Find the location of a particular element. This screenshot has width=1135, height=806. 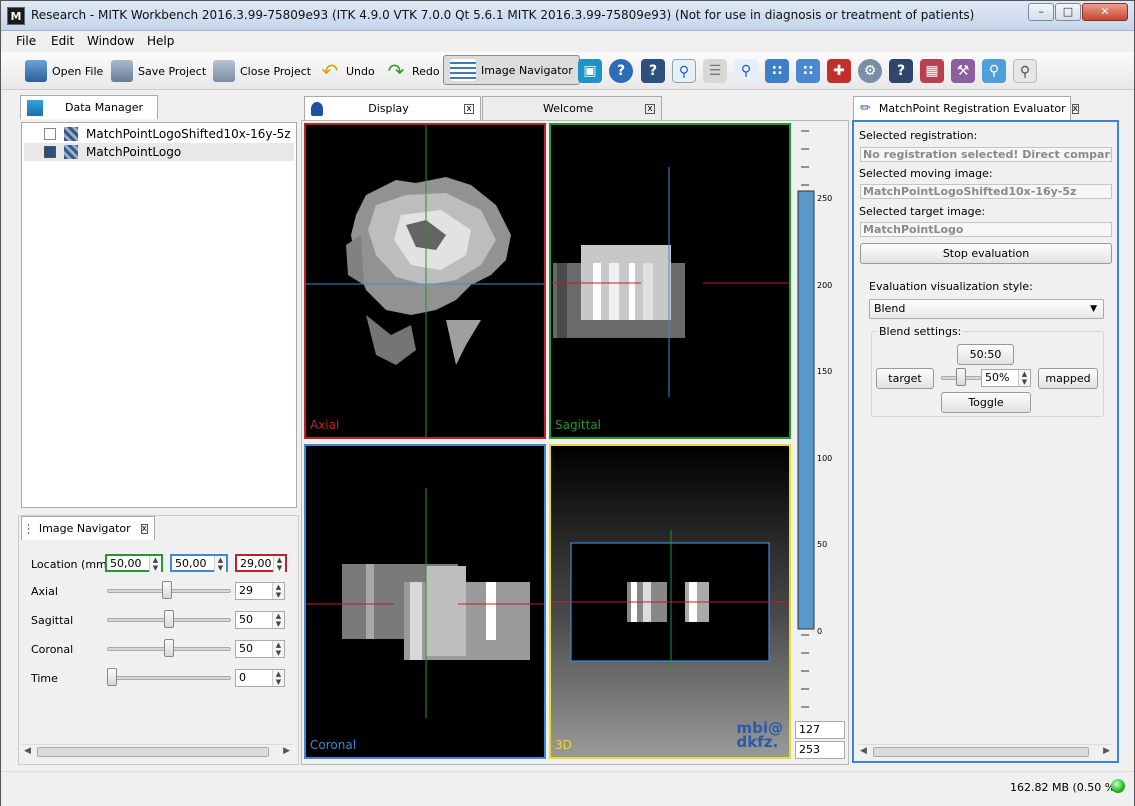

menu-help: Help is located at coordinates (160, 41).